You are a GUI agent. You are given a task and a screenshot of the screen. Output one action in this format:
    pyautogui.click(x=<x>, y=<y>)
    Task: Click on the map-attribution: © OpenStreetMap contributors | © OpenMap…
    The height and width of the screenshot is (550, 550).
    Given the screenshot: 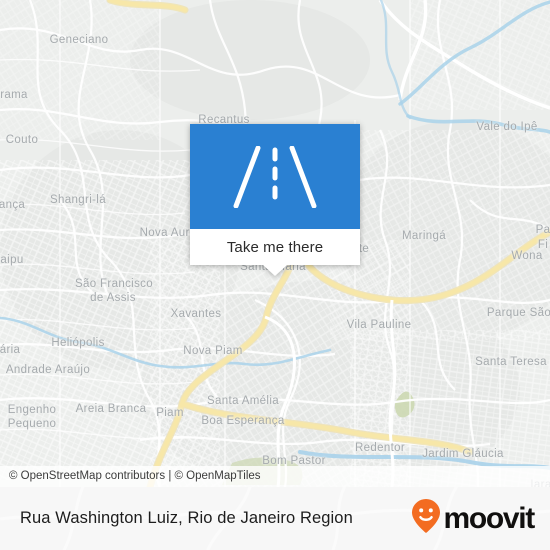 What is the action you would take?
    pyautogui.click(x=275, y=476)
    